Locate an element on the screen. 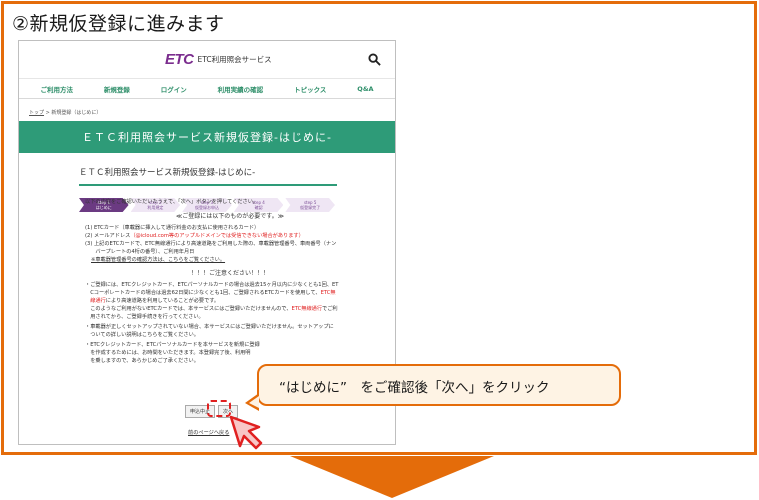  nav-qa: Q&A is located at coordinates (365, 89).